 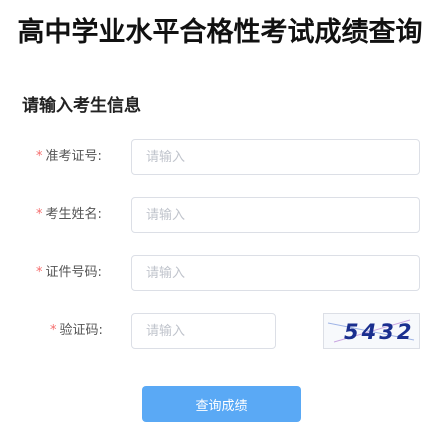 I want to click on captcha-image: 5432, so click(x=371, y=331).